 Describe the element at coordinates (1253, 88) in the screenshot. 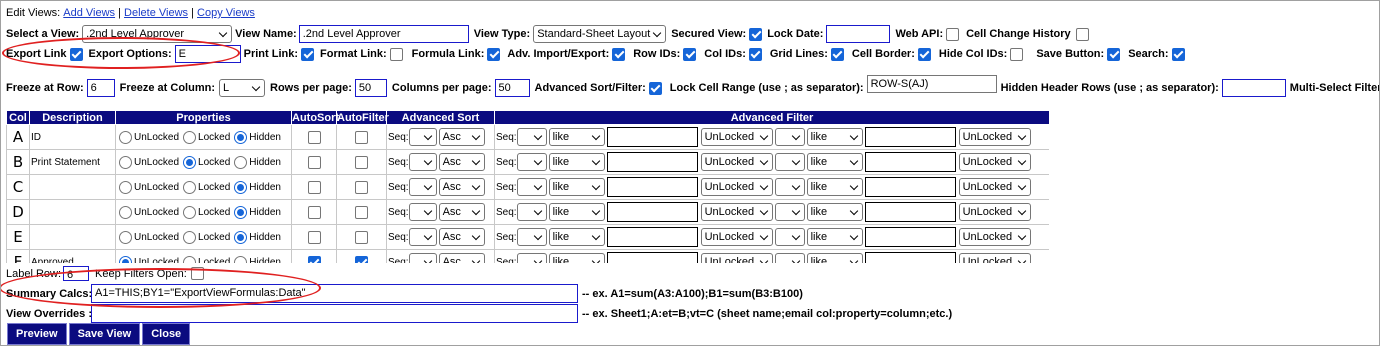

I see `hidden-header-rows-input` at that location.